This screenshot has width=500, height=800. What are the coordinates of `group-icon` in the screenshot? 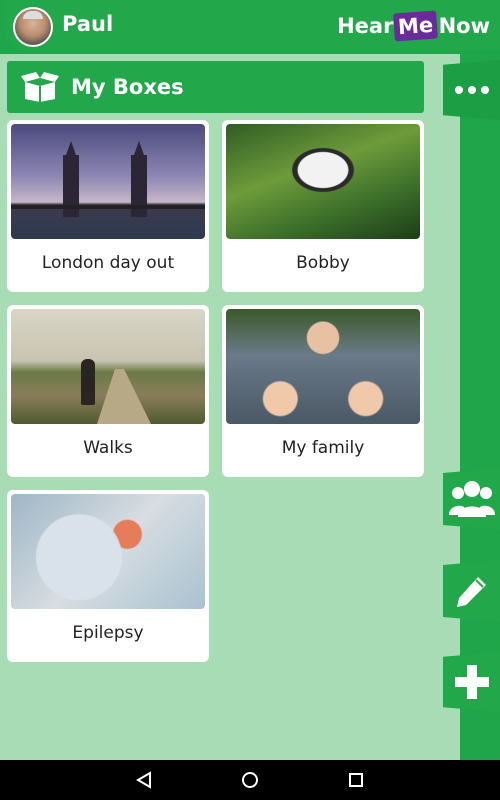 It's located at (471, 499).